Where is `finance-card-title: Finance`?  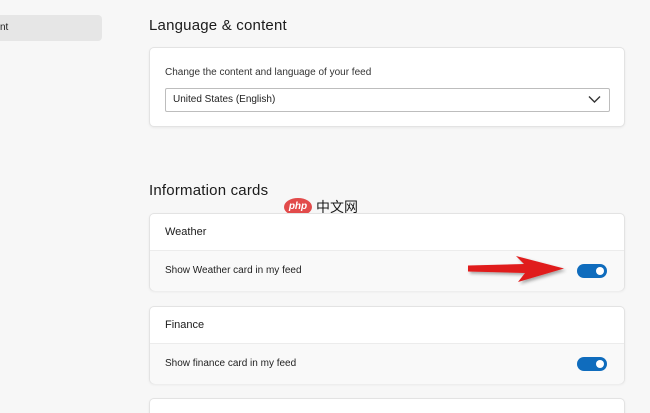 finance-card-title: Finance is located at coordinates (387, 325).